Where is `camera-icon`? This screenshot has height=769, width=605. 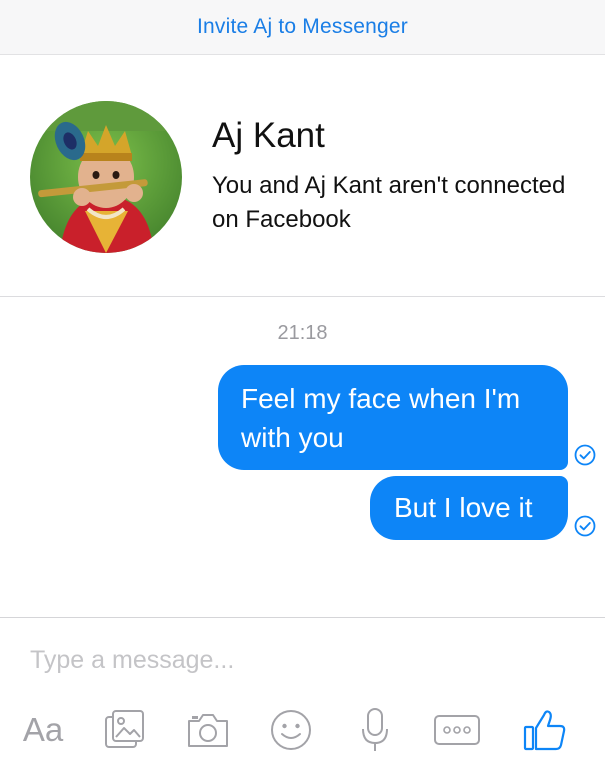
camera-icon is located at coordinates (208, 730).